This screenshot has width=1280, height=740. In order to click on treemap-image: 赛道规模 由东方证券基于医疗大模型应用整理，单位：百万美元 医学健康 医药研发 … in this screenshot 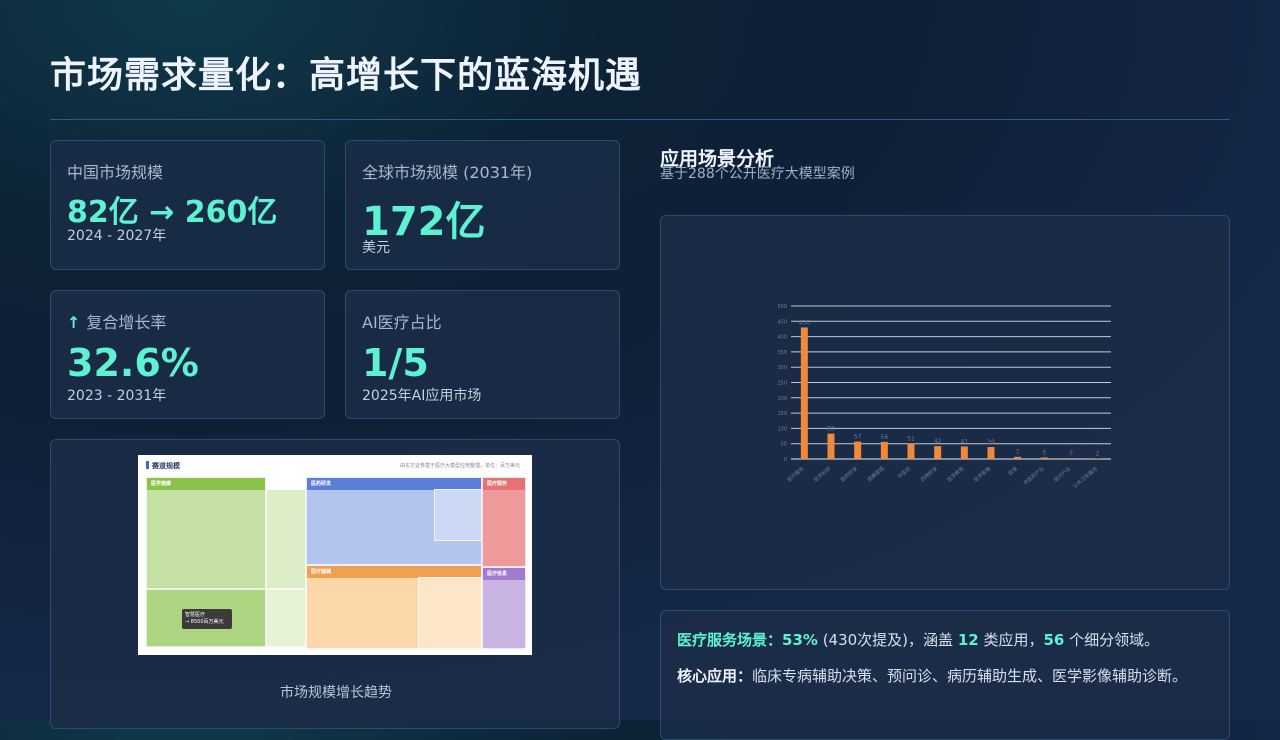, I will do `click(335, 555)`.